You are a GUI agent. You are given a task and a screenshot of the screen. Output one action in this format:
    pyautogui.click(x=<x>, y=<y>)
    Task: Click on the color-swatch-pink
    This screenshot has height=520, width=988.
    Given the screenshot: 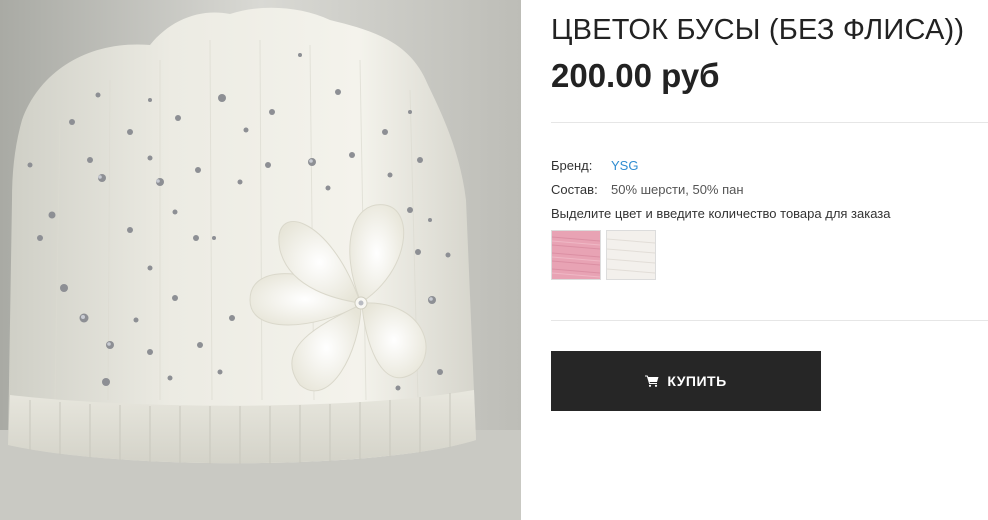 What is the action you would take?
    pyautogui.click(x=576, y=255)
    